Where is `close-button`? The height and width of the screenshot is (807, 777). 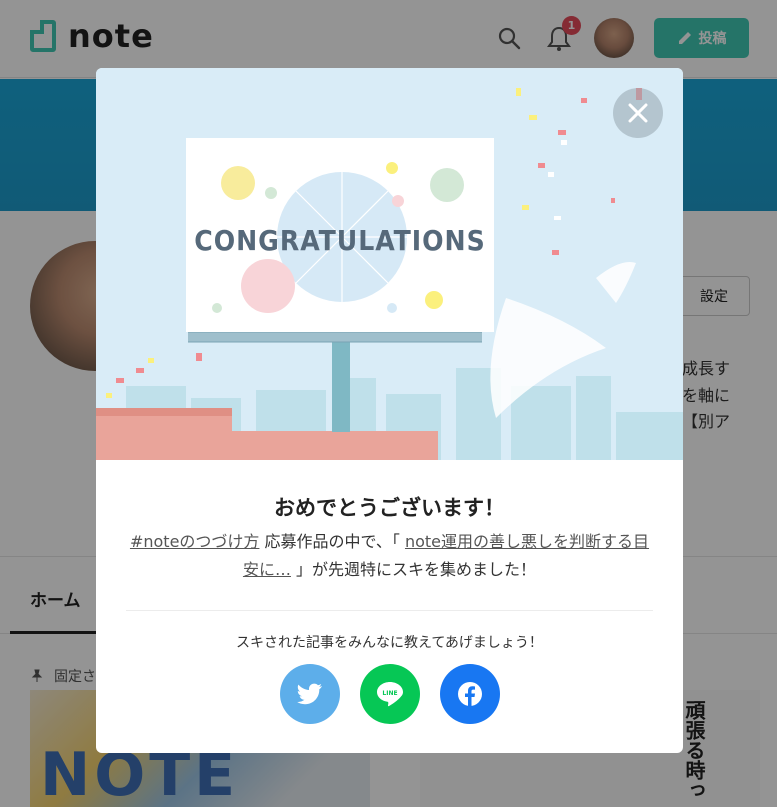
close-button is located at coordinates (638, 113).